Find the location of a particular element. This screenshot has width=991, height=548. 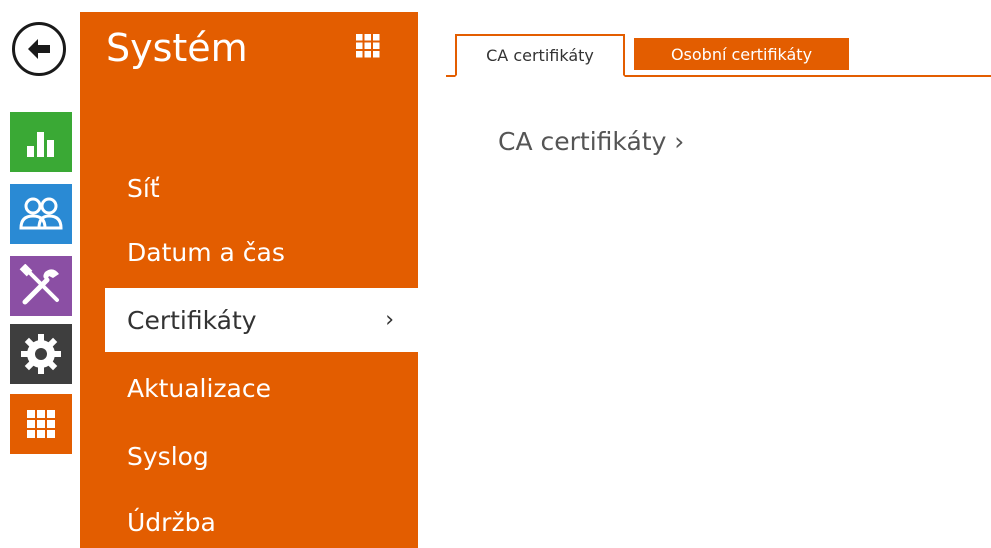

menu-item-label: Syslog is located at coordinates (168, 456).